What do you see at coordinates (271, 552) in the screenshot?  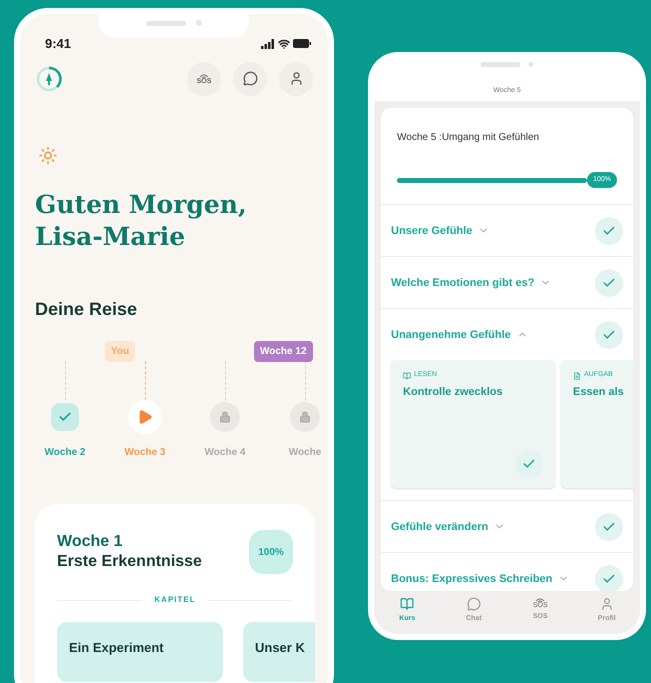 I see `progress-badge: 100%` at bounding box center [271, 552].